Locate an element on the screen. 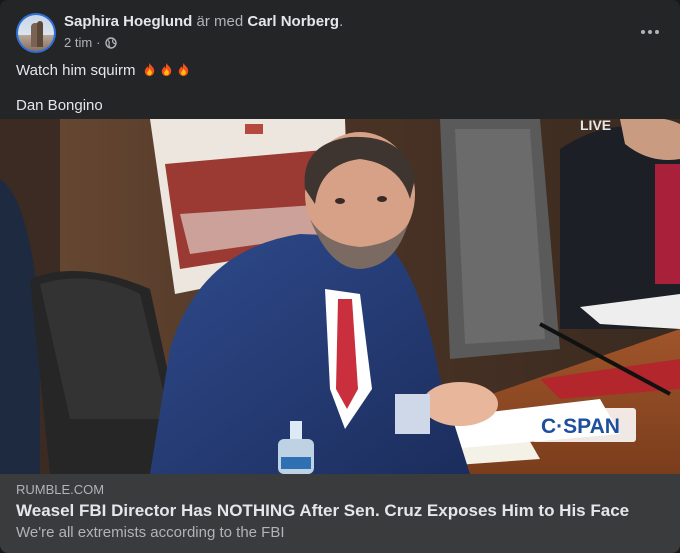 The width and height of the screenshot is (680, 553). globe-icon is located at coordinates (110, 42).